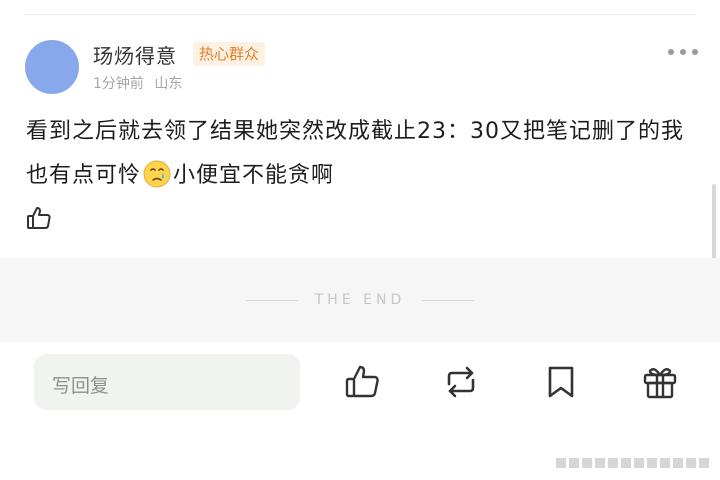 The height and width of the screenshot is (480, 720). I want to click on reply-placeholder: 写回复, so click(81, 386).